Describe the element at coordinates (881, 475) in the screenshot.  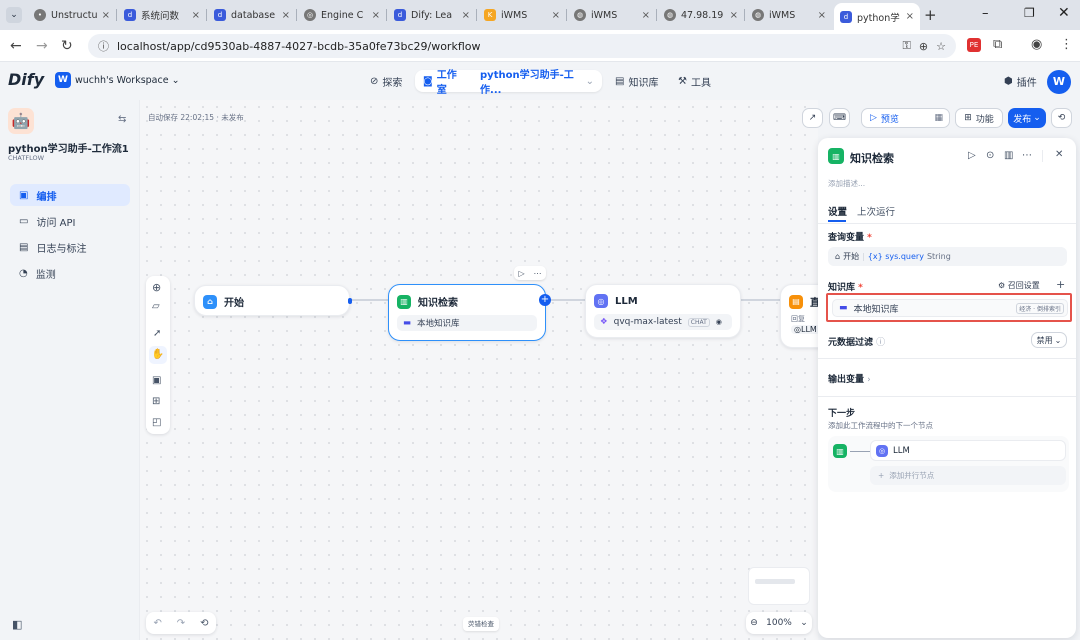
I see `plus-icon: +` at that location.